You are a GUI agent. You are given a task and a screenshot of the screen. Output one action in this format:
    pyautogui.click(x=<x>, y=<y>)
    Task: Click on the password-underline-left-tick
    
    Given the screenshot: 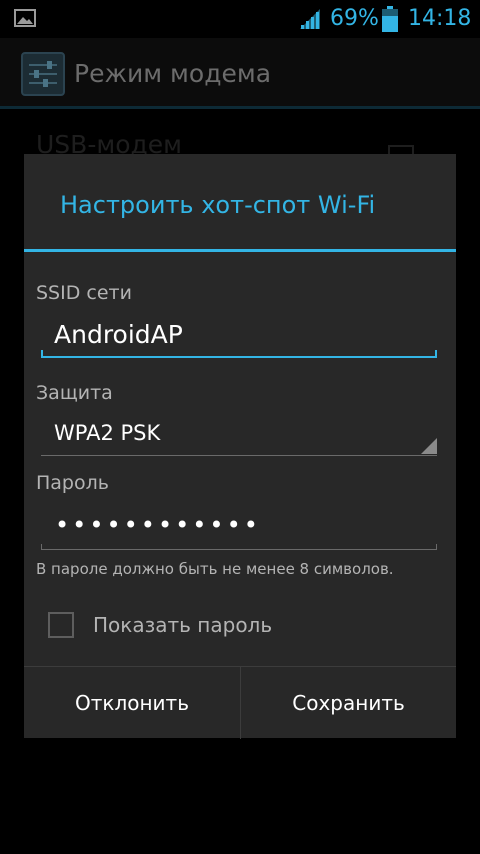 What is the action you would take?
    pyautogui.click(x=41, y=547)
    